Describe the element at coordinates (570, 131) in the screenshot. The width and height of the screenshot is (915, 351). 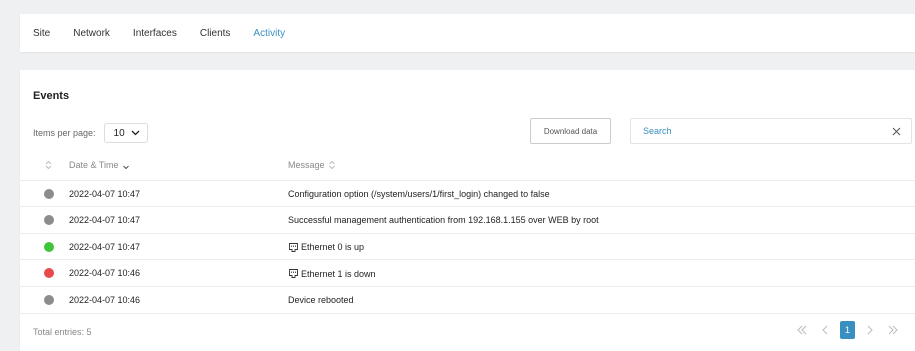
I see `download-data-button: Download data` at that location.